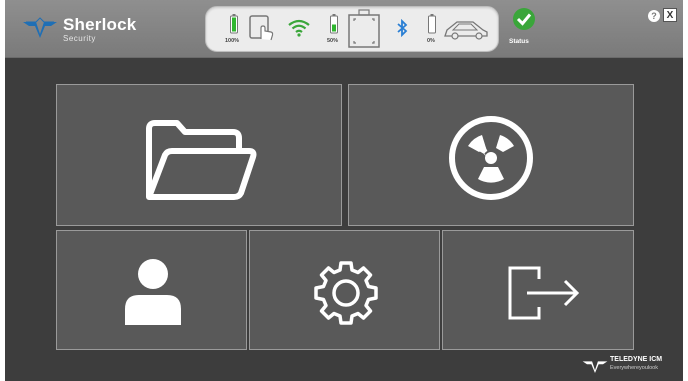 The image size is (688, 381). I want to click on device-status-panel: 100% 50% 0%, so click(352, 29).